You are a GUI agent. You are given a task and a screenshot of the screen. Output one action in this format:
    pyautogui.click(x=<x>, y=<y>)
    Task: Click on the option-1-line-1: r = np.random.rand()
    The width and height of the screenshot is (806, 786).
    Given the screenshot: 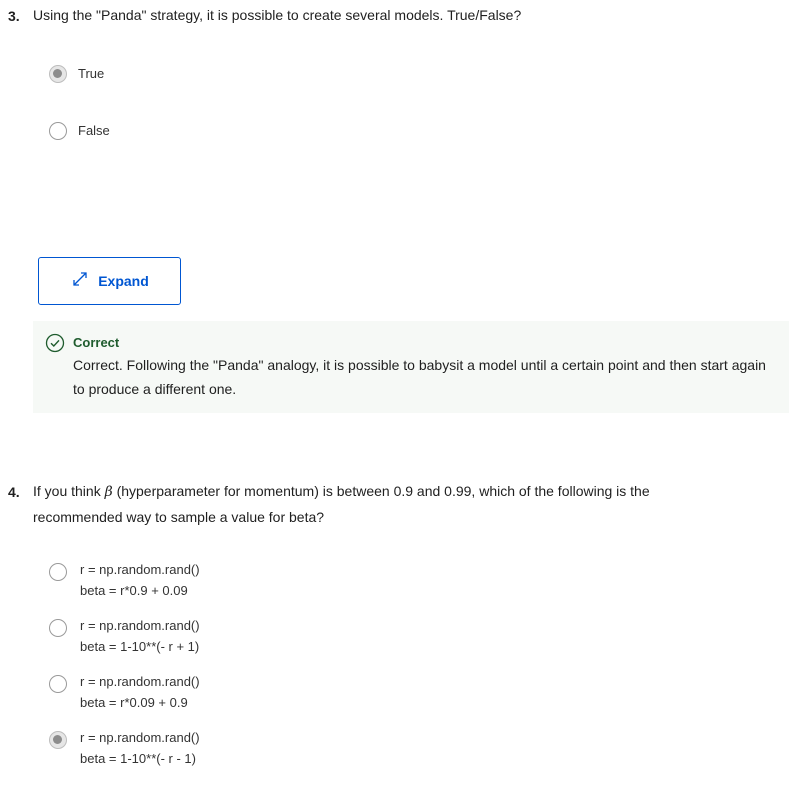 What is the action you would take?
    pyautogui.click(x=140, y=569)
    